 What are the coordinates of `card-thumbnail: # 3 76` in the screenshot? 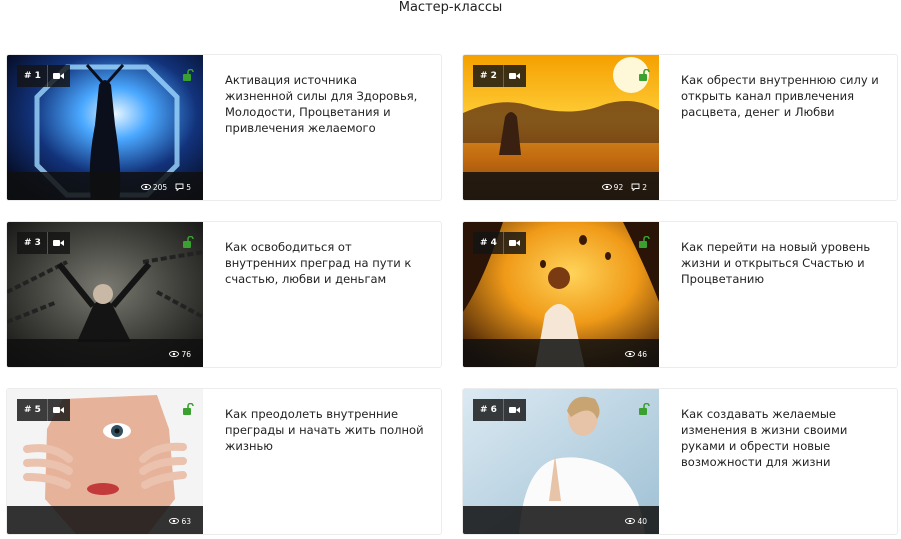 It's located at (105, 294).